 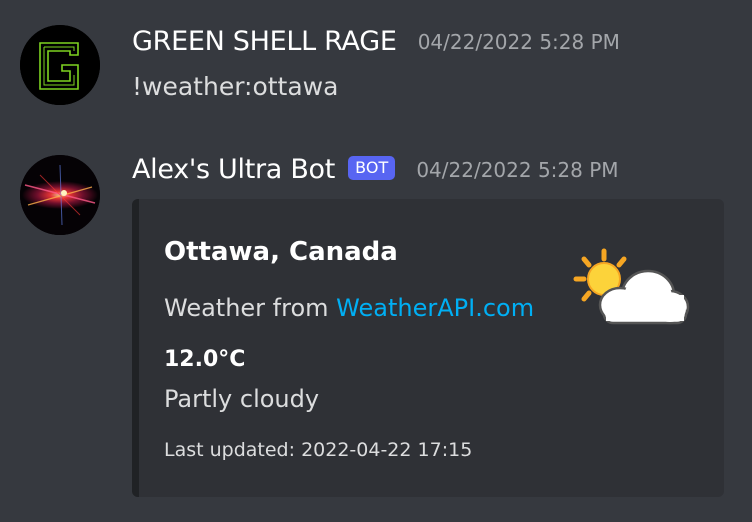 What do you see at coordinates (233, 169) in the screenshot?
I see `username: Alex's Ultra Bot` at bounding box center [233, 169].